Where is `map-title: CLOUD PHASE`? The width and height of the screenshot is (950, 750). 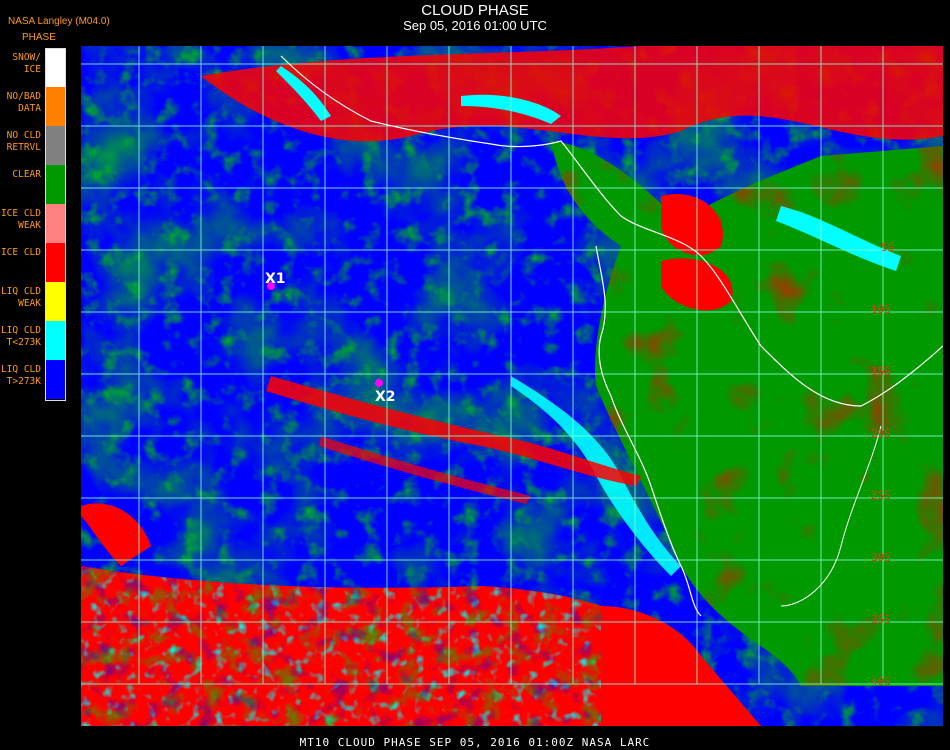
map-title: CLOUD PHASE is located at coordinates (475, 10).